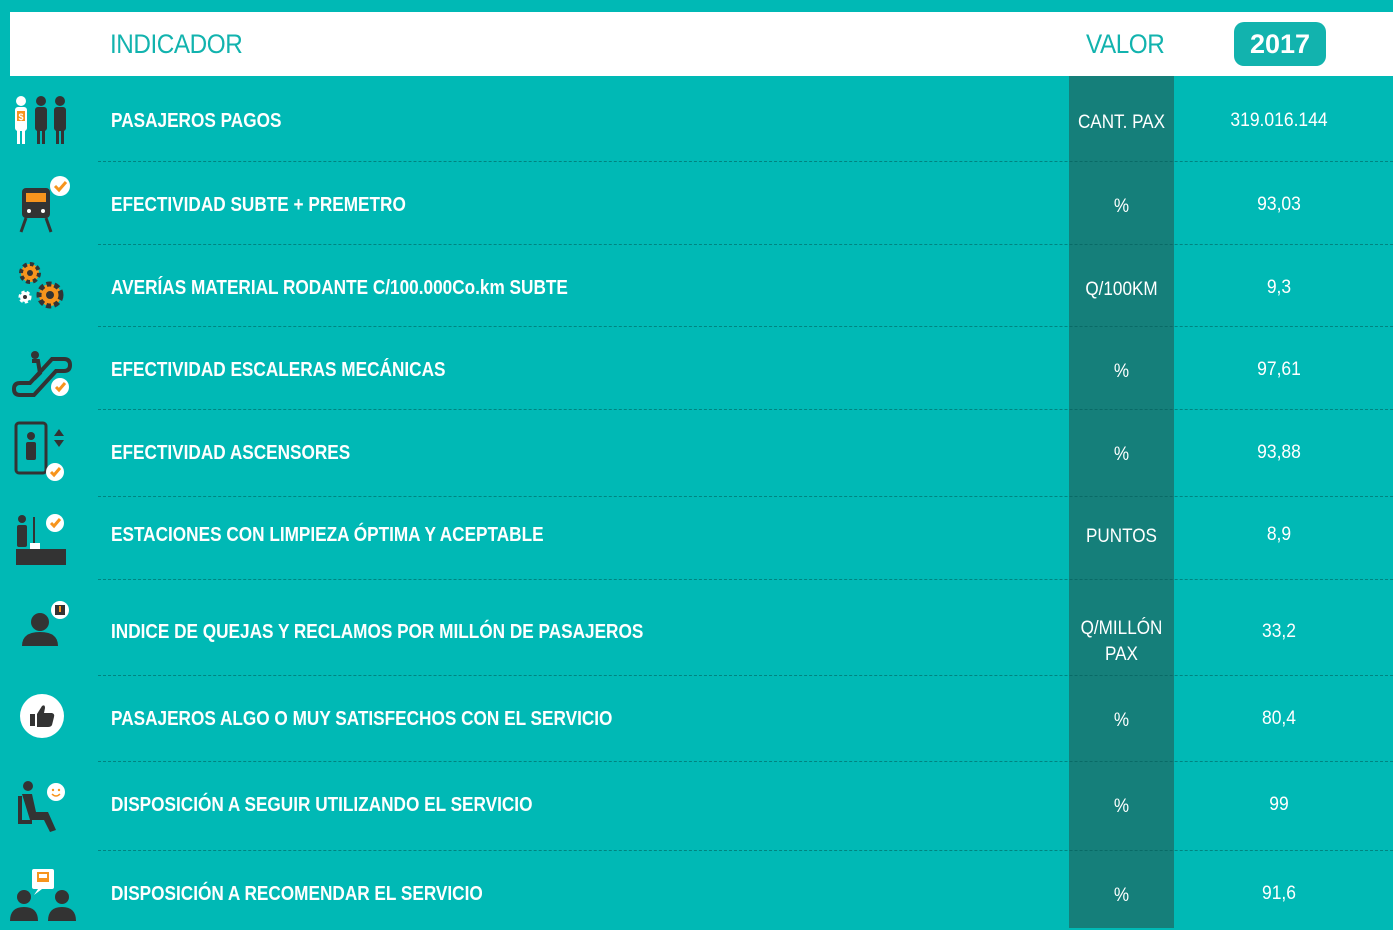 This screenshot has width=1393, height=930. I want to click on indicator-value: 91,6, so click(1279, 893).